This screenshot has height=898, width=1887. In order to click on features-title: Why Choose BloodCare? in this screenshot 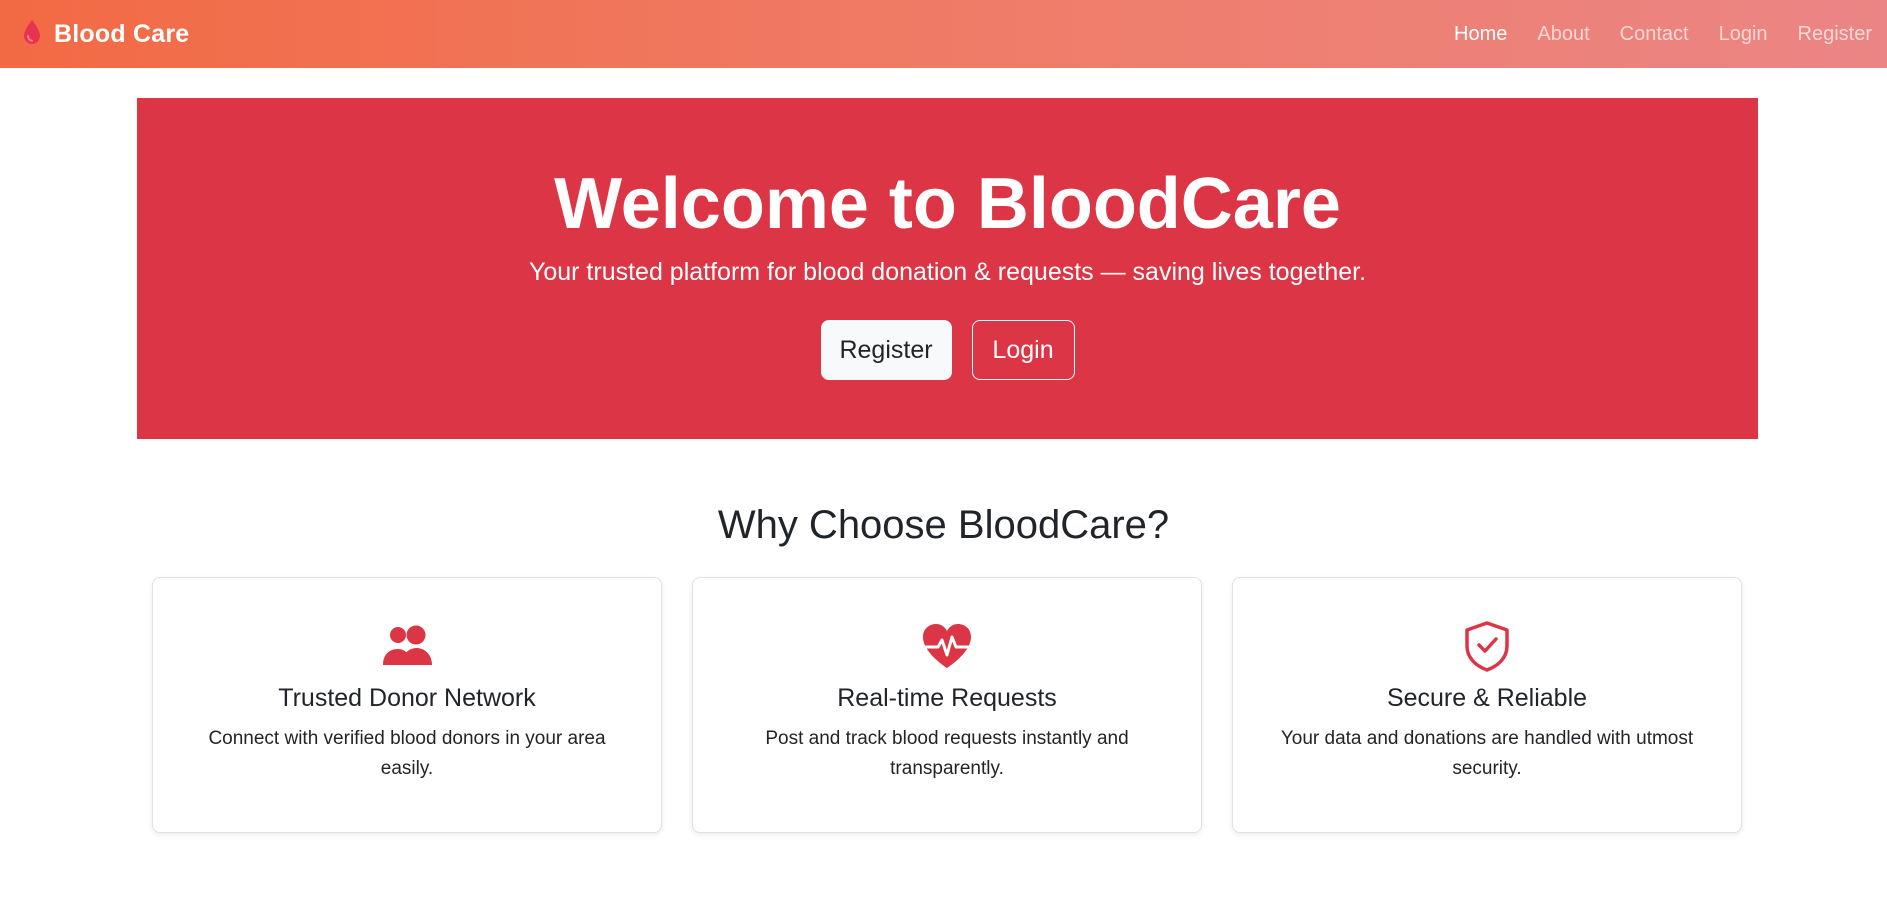, I will do `click(943, 525)`.